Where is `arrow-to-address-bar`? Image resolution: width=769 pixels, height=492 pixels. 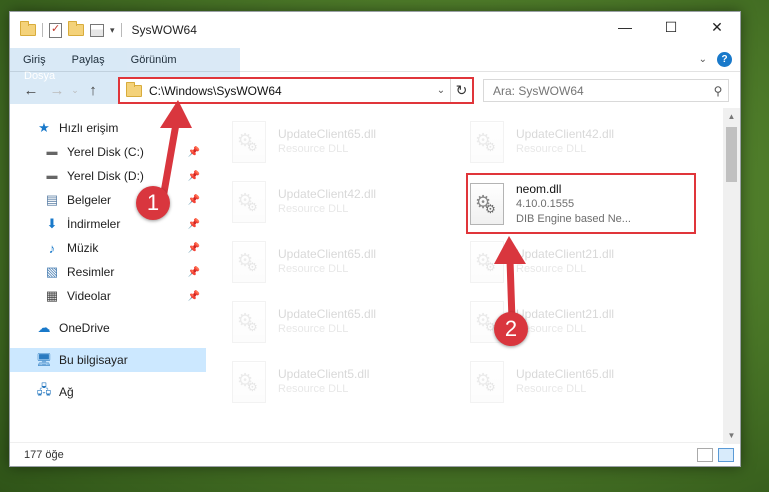 arrow-to-address-bar is located at coordinates (175, 151).